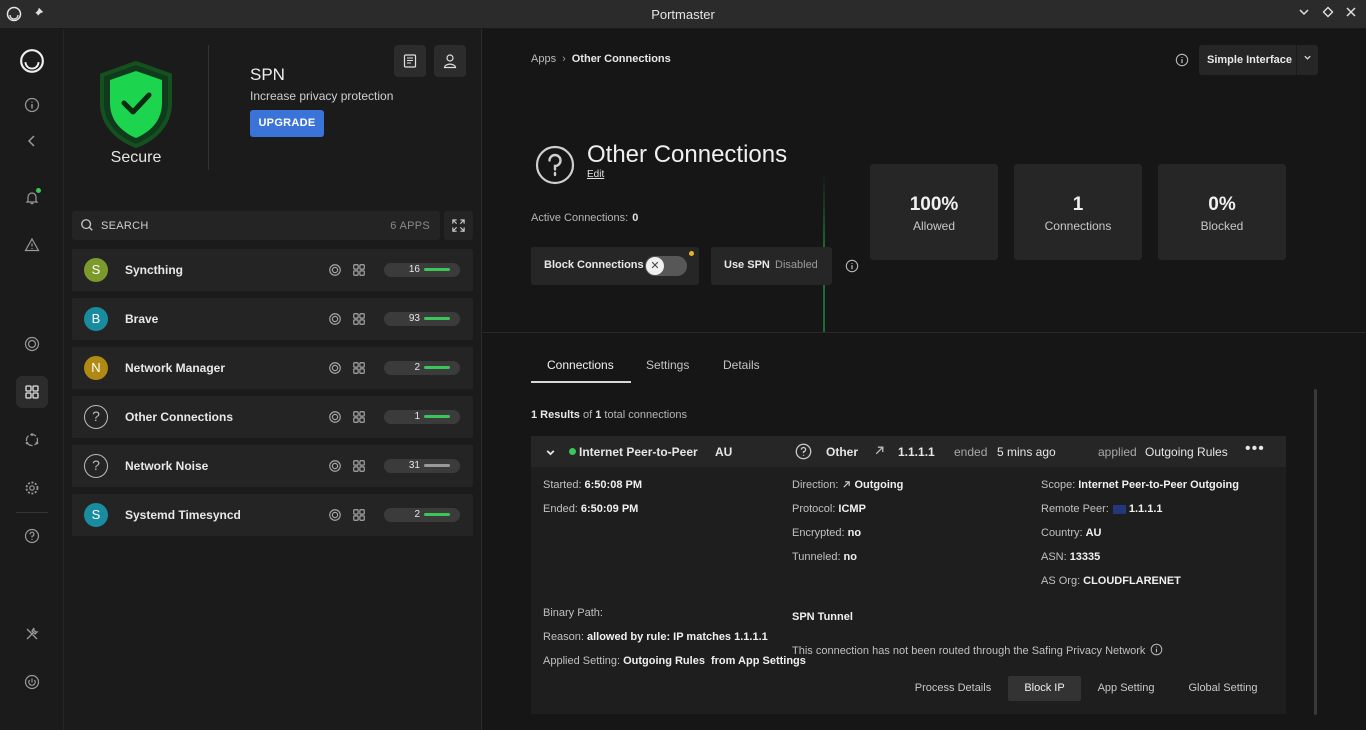 This screenshot has width=1366, height=730. I want to click on block-connections-label: Block Connections, so click(594, 265).